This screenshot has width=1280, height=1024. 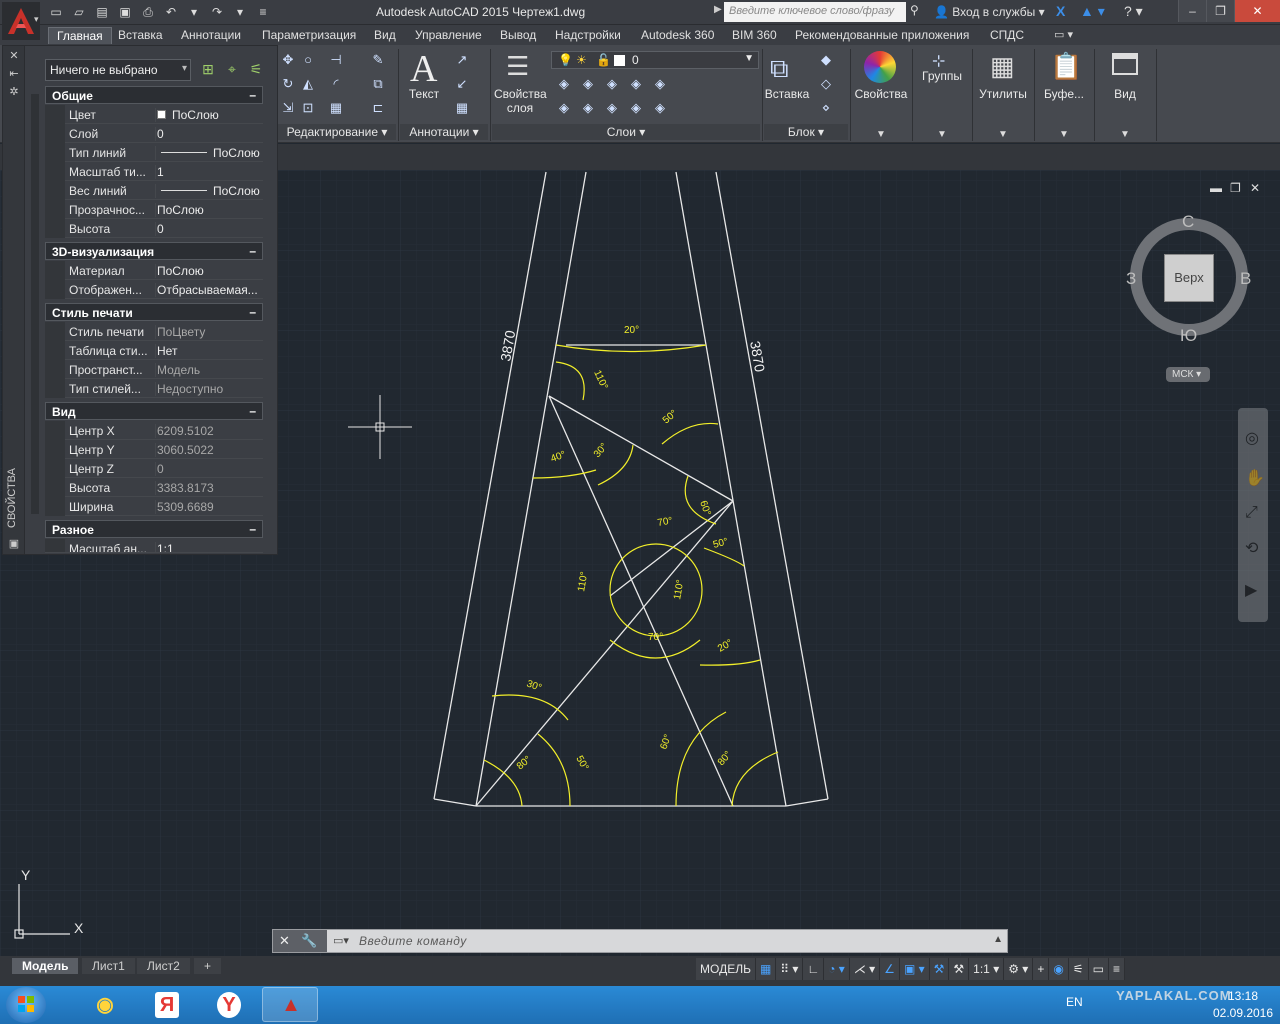 What do you see at coordinates (1041, 969) in the screenshot?
I see `plus-icon: +` at bounding box center [1041, 969].